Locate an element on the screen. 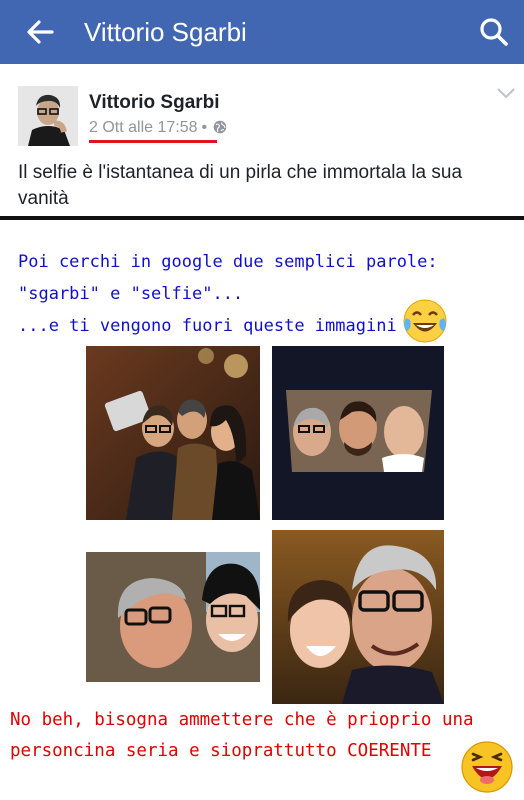 The width and height of the screenshot is (524, 800). page-title: Vittorio Sgarbi is located at coordinates (165, 32).